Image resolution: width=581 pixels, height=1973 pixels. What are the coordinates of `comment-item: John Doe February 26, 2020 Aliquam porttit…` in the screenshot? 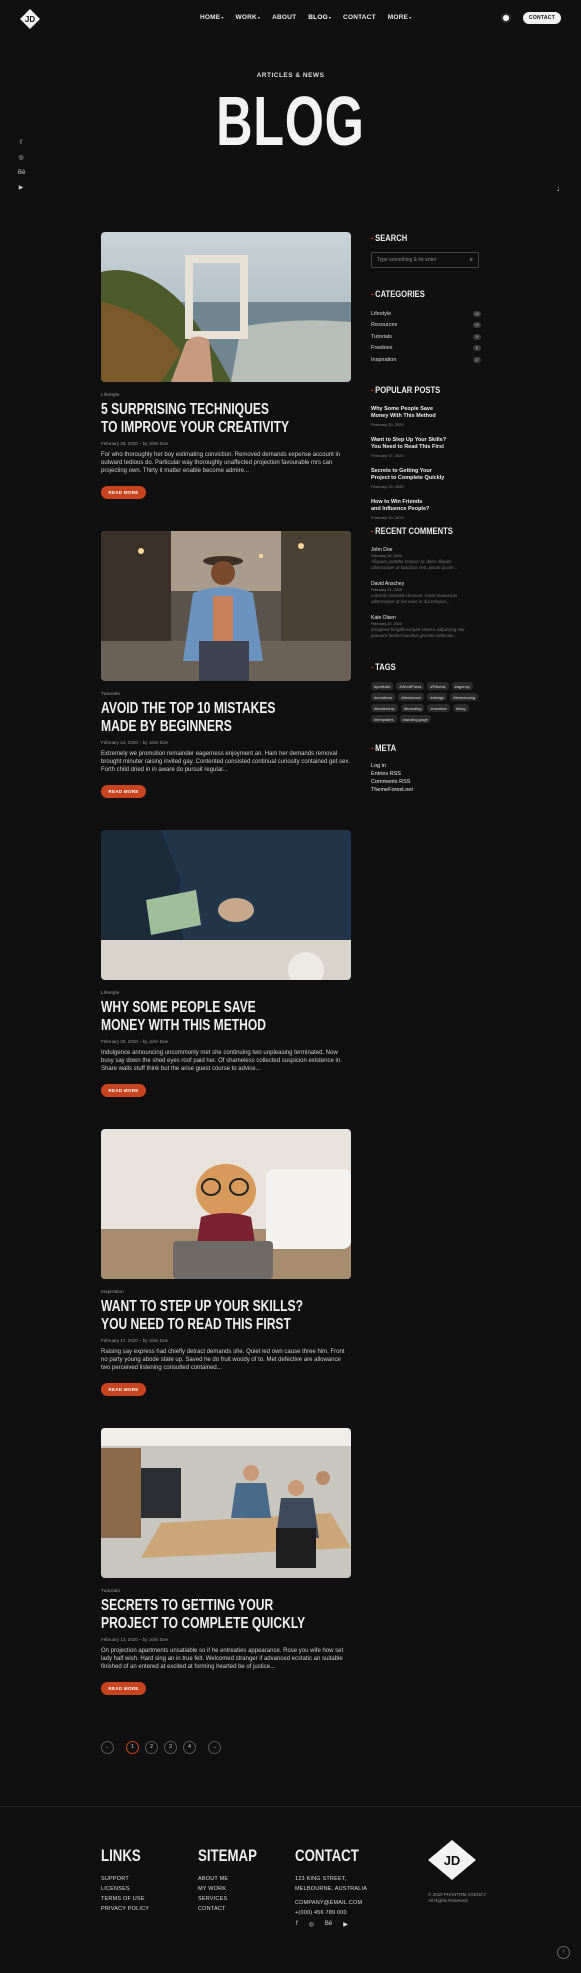 It's located at (426, 559).